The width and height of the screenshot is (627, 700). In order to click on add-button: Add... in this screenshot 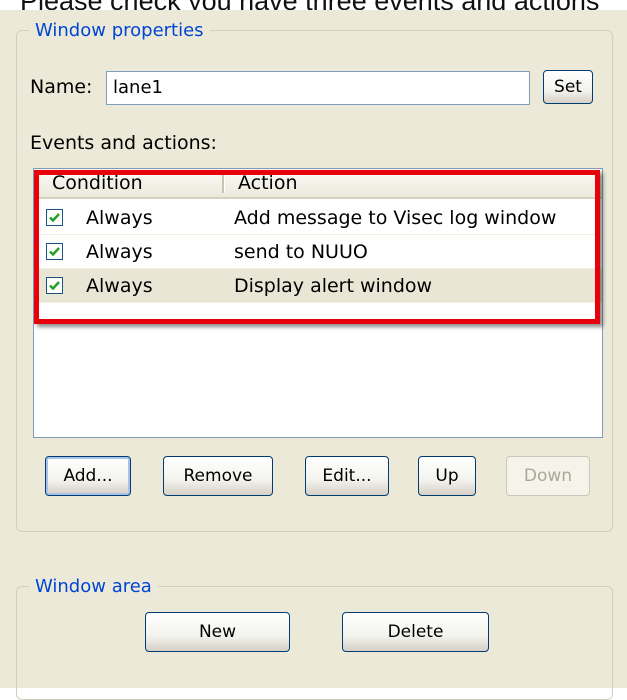, I will do `click(88, 476)`.